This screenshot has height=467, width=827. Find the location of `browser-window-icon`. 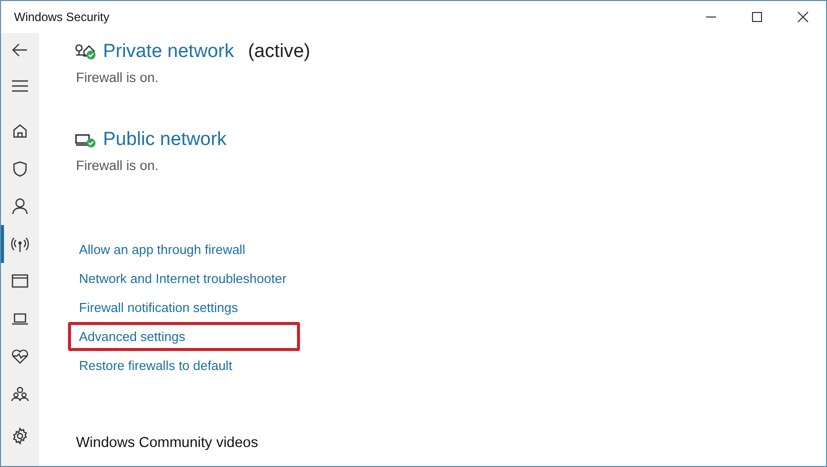

browser-window-icon is located at coordinates (20, 281).